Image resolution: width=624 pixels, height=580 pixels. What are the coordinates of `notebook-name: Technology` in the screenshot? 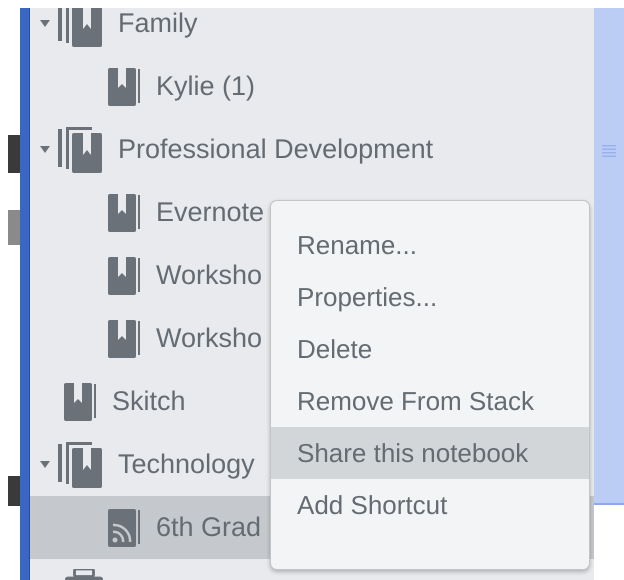 It's located at (186, 464).